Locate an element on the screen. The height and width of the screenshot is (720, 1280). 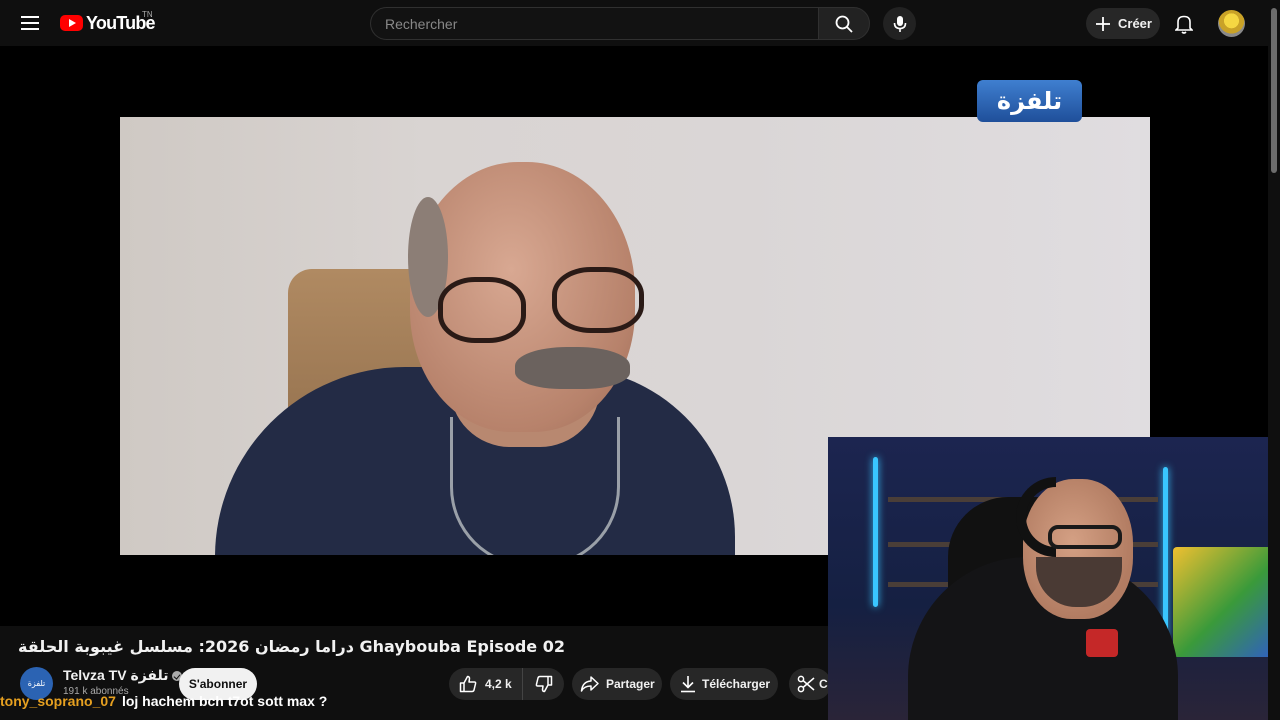
menu-icon is located at coordinates (30, 23).